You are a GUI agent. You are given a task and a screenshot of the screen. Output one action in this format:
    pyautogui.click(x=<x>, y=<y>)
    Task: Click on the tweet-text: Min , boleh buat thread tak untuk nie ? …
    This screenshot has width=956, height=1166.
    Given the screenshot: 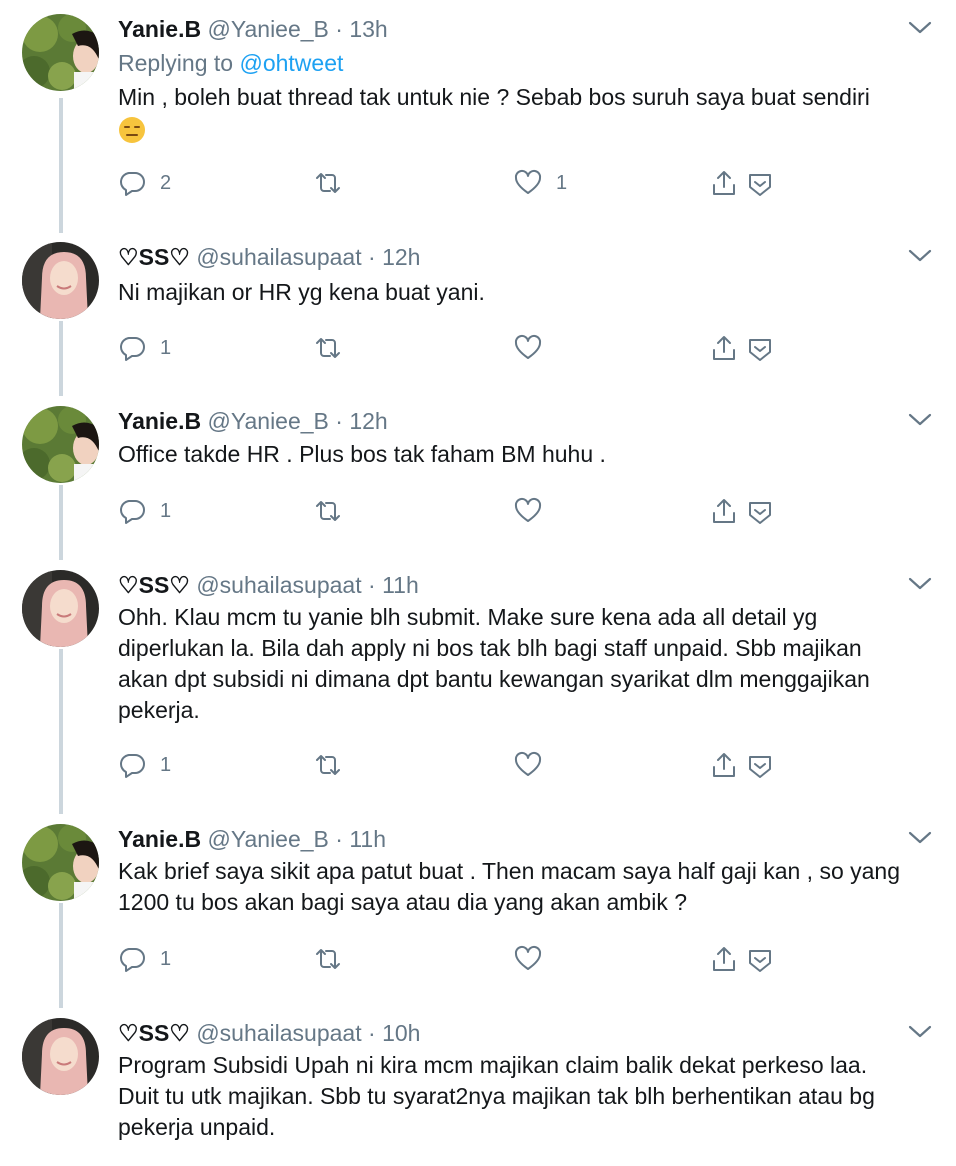 What is the action you would take?
    pyautogui.click(x=528, y=113)
    